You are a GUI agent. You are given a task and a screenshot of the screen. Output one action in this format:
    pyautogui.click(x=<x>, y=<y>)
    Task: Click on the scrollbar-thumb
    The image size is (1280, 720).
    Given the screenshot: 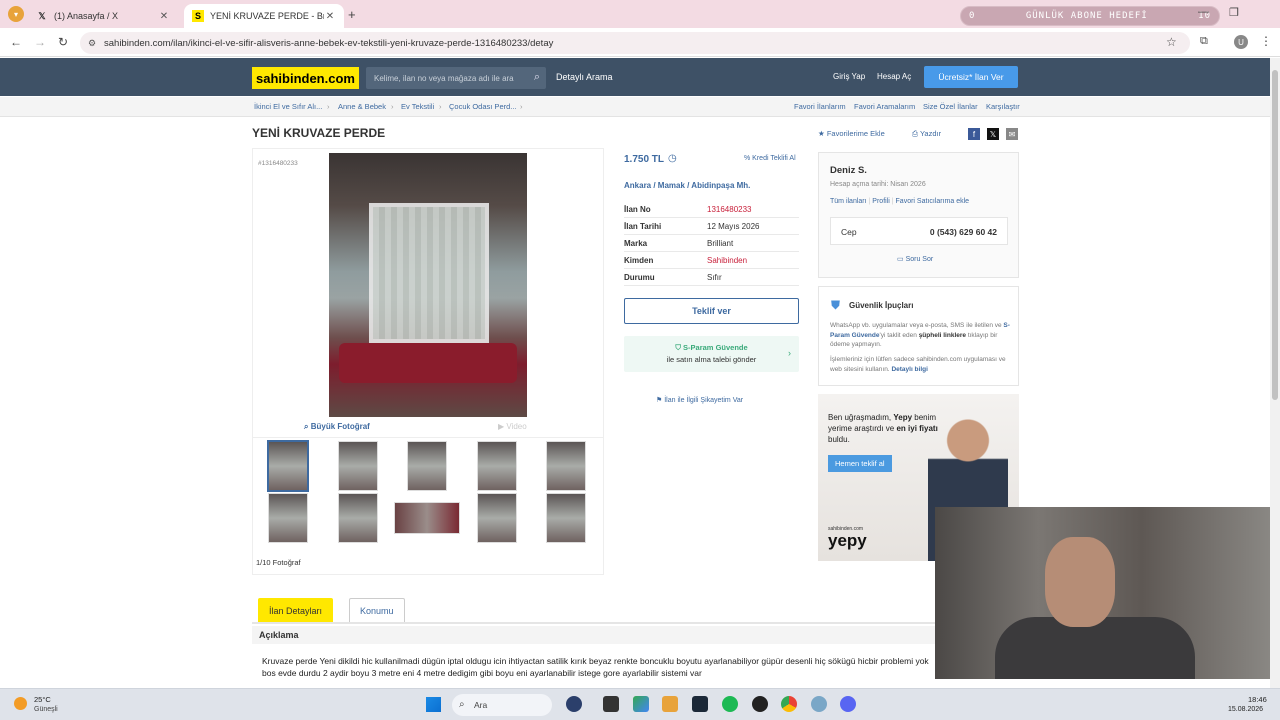 What is the action you would take?
    pyautogui.click(x=1275, y=235)
    